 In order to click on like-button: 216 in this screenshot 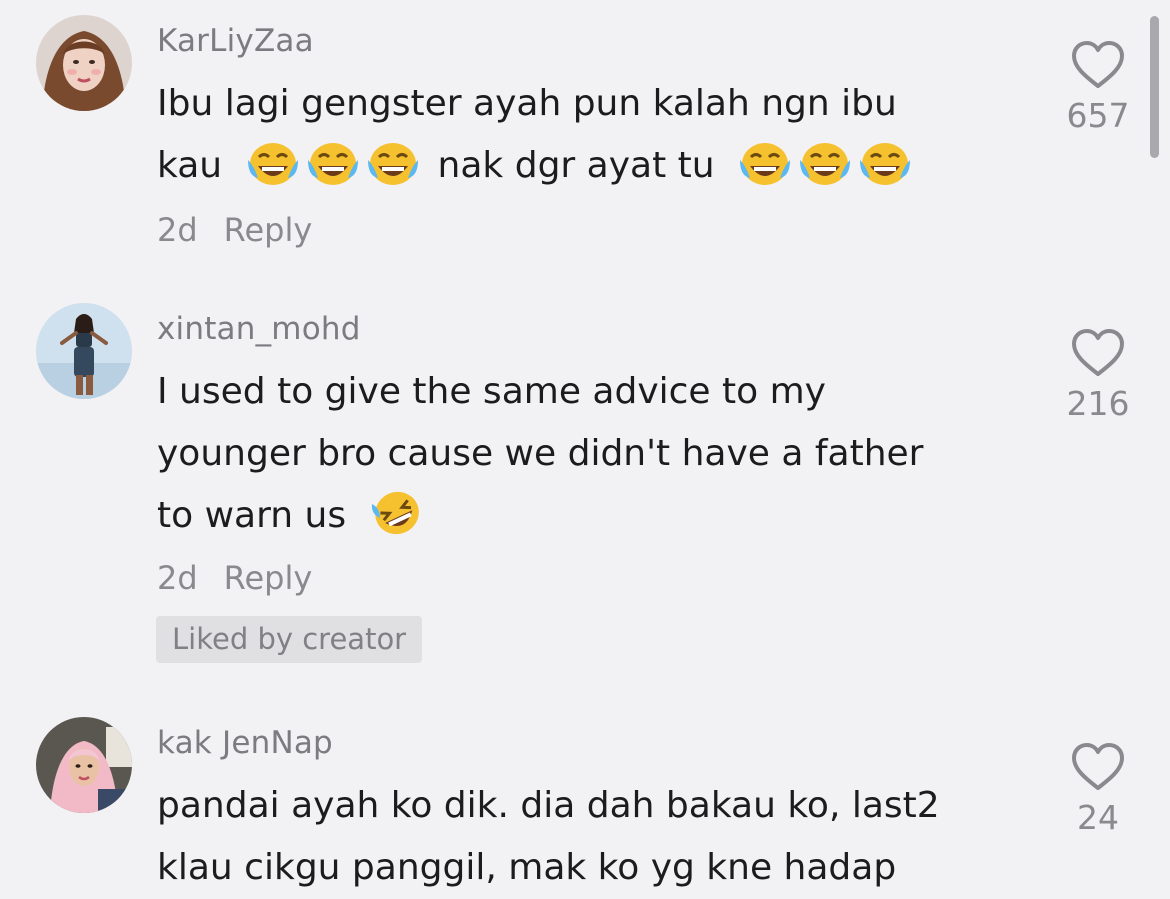, I will do `click(1098, 375)`.